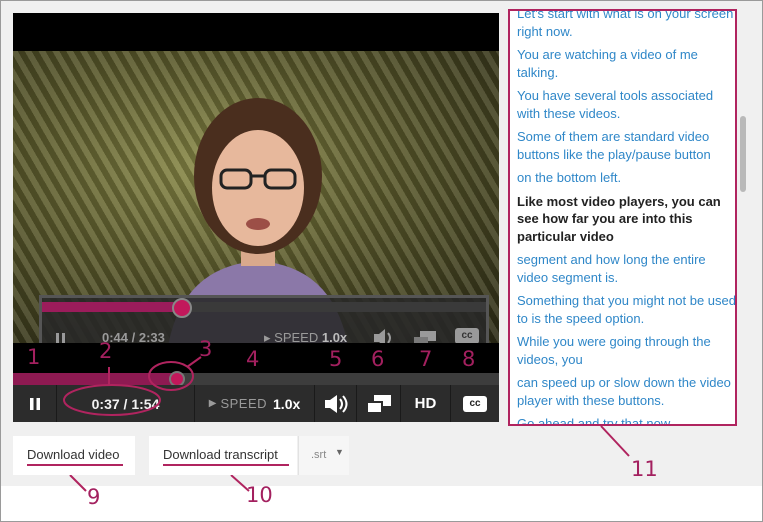 This screenshot has width=763, height=522. Describe the element at coordinates (34, 357) in the screenshot. I see `callout-1: 1` at that location.